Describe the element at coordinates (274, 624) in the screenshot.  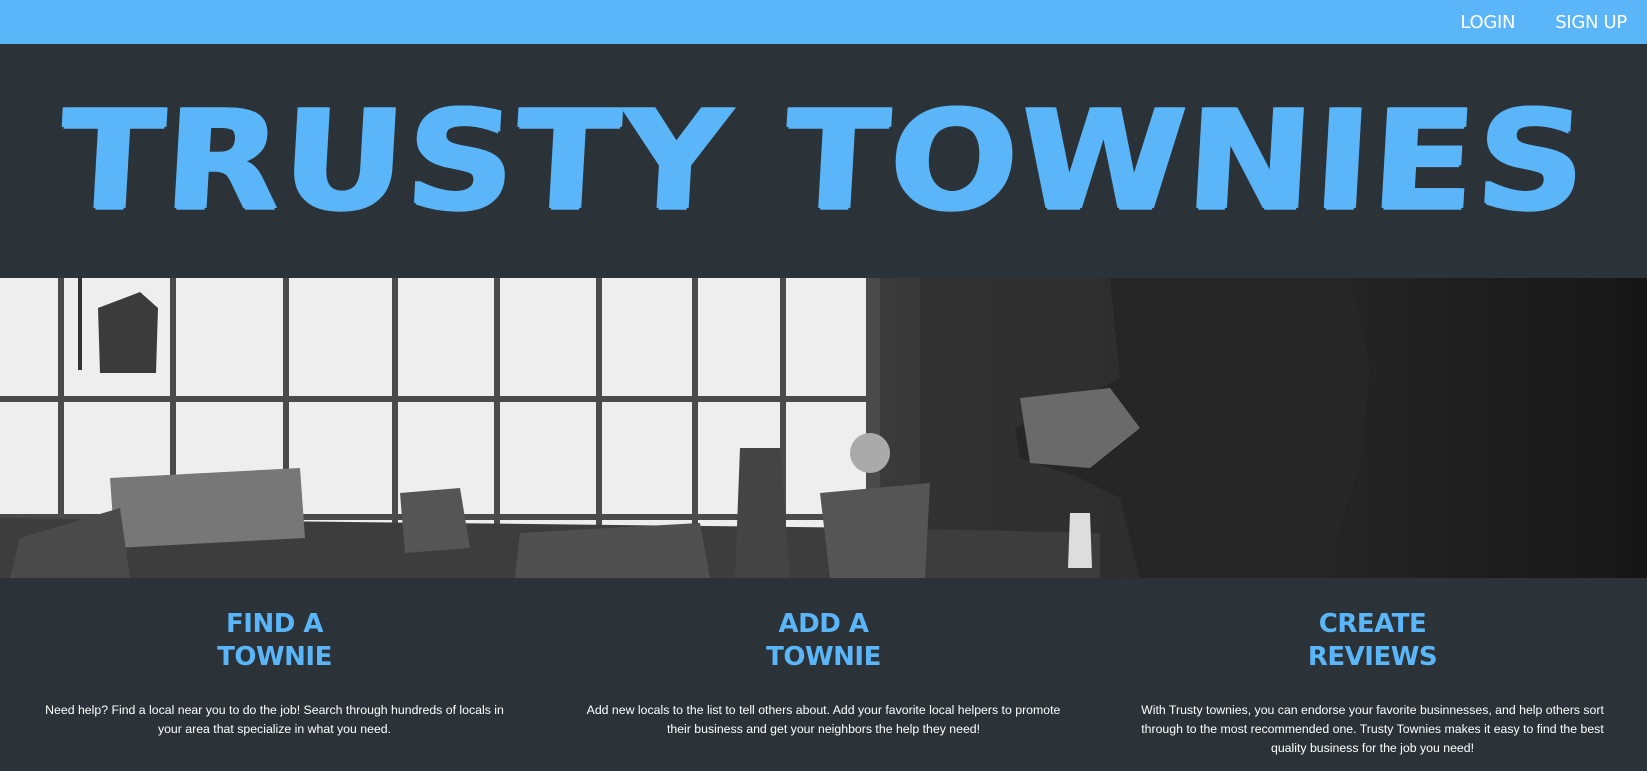
I see `feature-title-line1: FIND A` at that location.